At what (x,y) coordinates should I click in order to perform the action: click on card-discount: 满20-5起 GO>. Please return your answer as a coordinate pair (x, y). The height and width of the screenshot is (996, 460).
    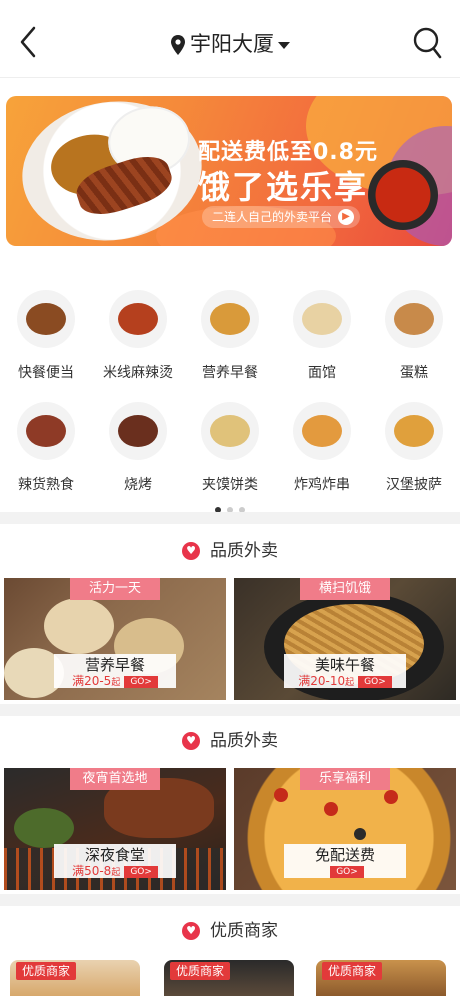
    Looking at the image, I should click on (115, 682).